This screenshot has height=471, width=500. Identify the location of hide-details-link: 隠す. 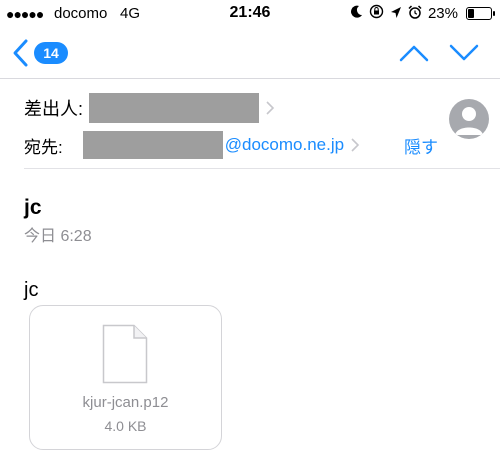
(421, 145).